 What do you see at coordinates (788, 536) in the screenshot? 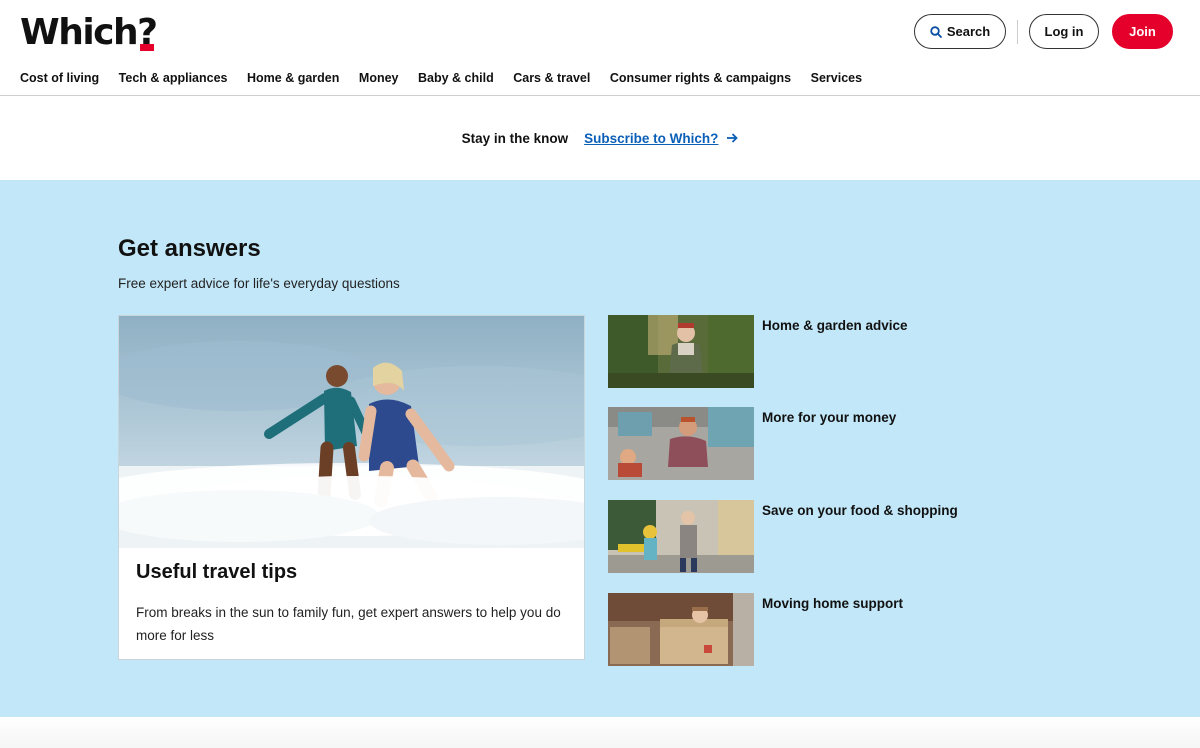
I see `item-save-food-shopping: Save on your food & shopping` at bounding box center [788, 536].